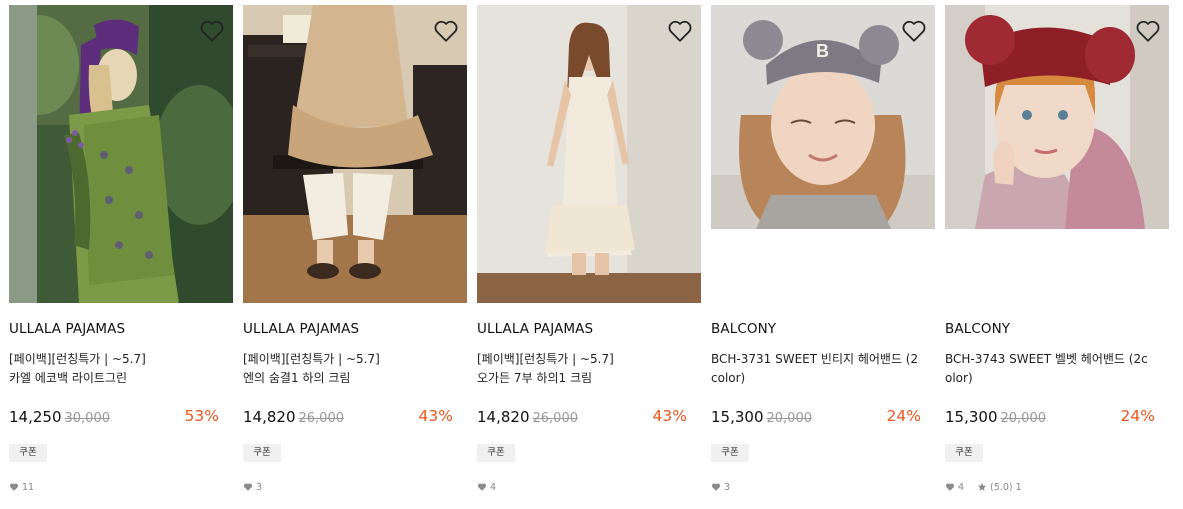 This screenshot has width=1183, height=509. Describe the element at coordinates (823, 117) in the screenshot. I see `product-image: B` at that location.